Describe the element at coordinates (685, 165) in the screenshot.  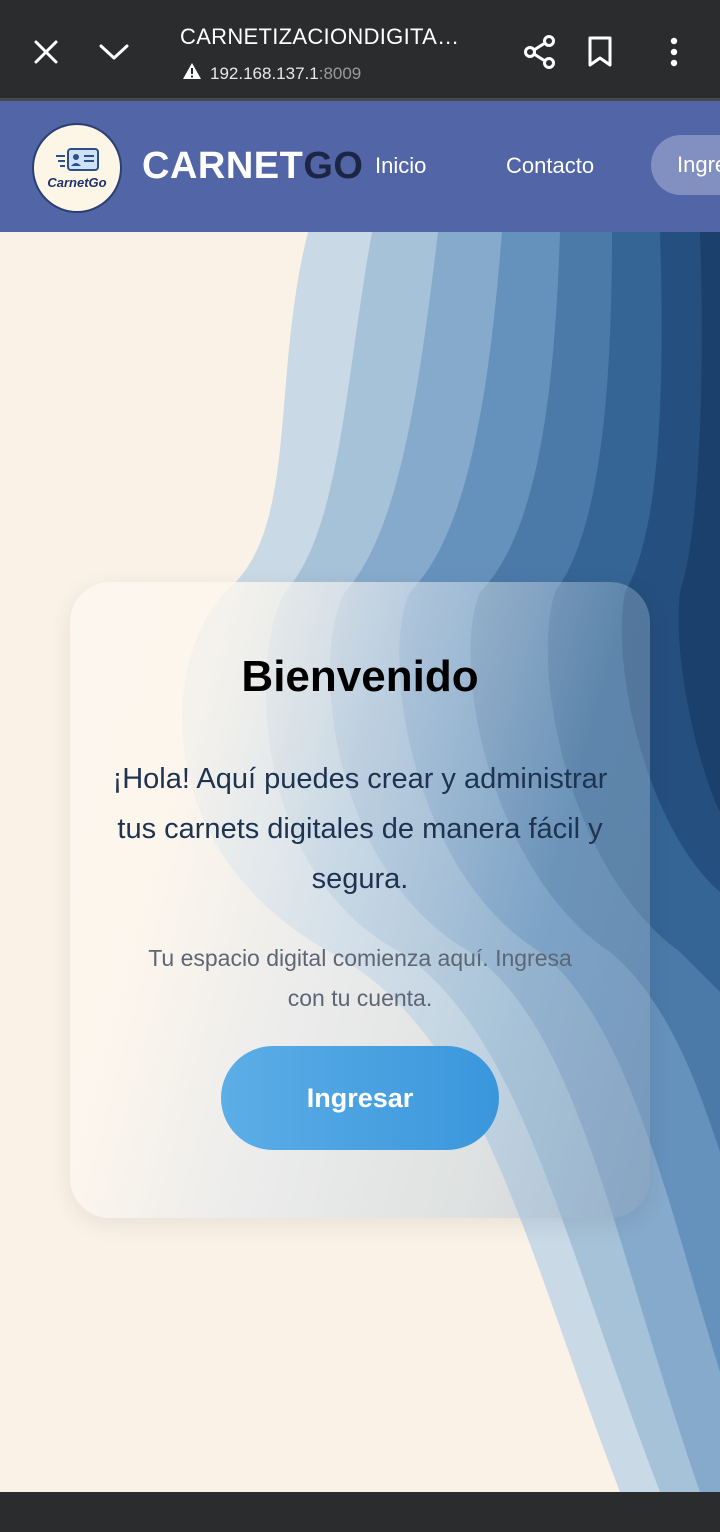
I see `nav-login-button: Ingresar` at that location.